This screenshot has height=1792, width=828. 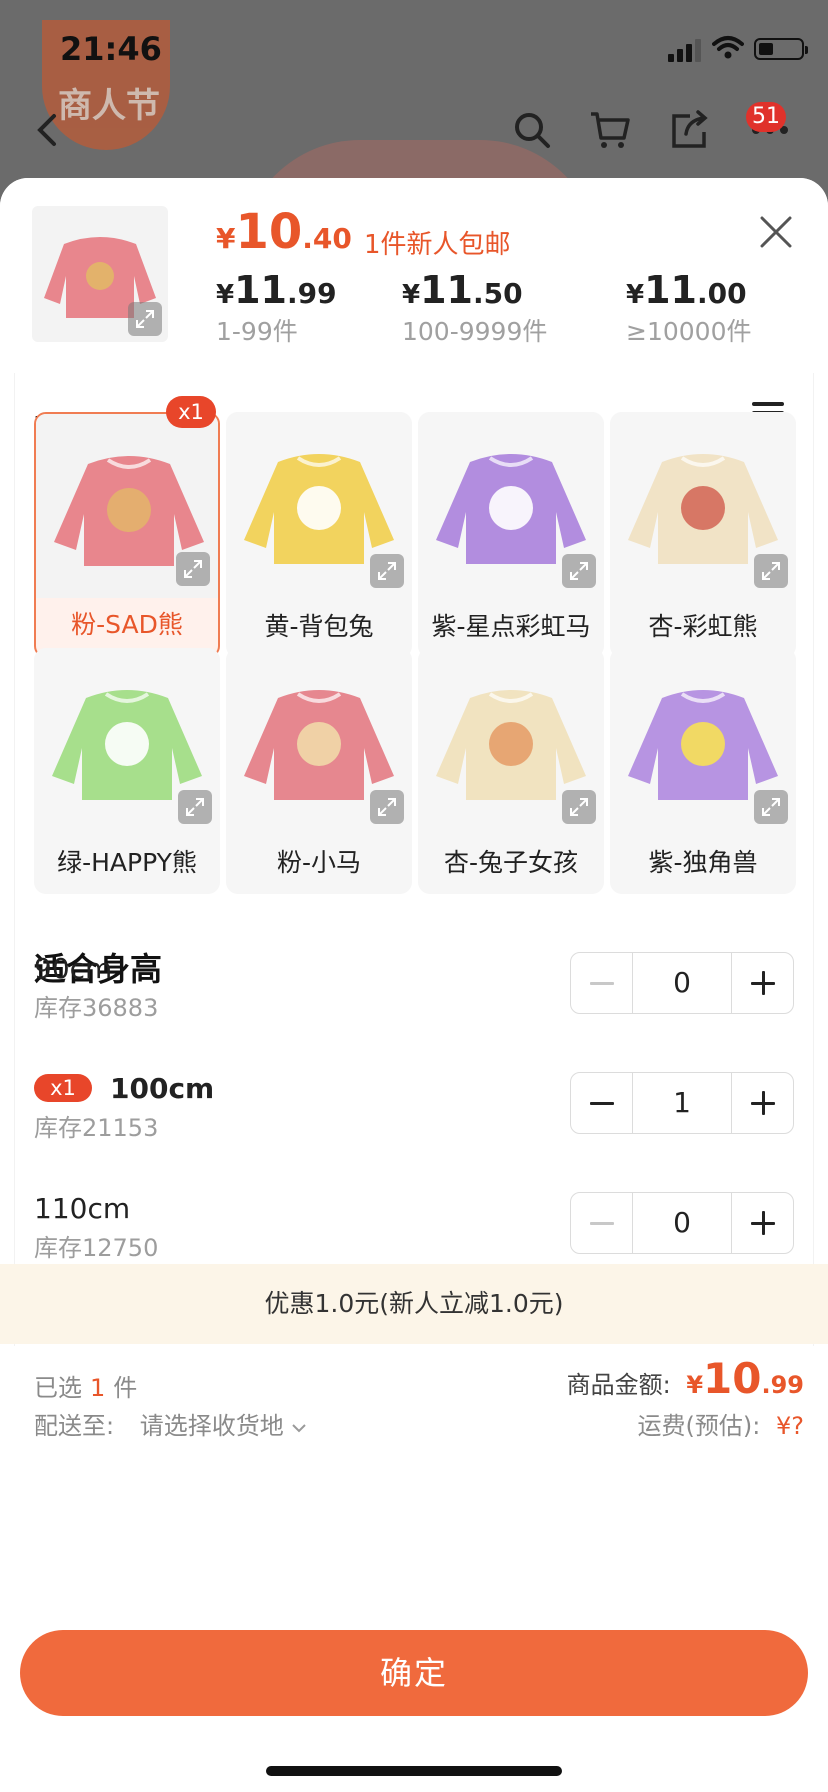 What do you see at coordinates (789, 1426) in the screenshot?
I see `freight-value: ¥?` at bounding box center [789, 1426].